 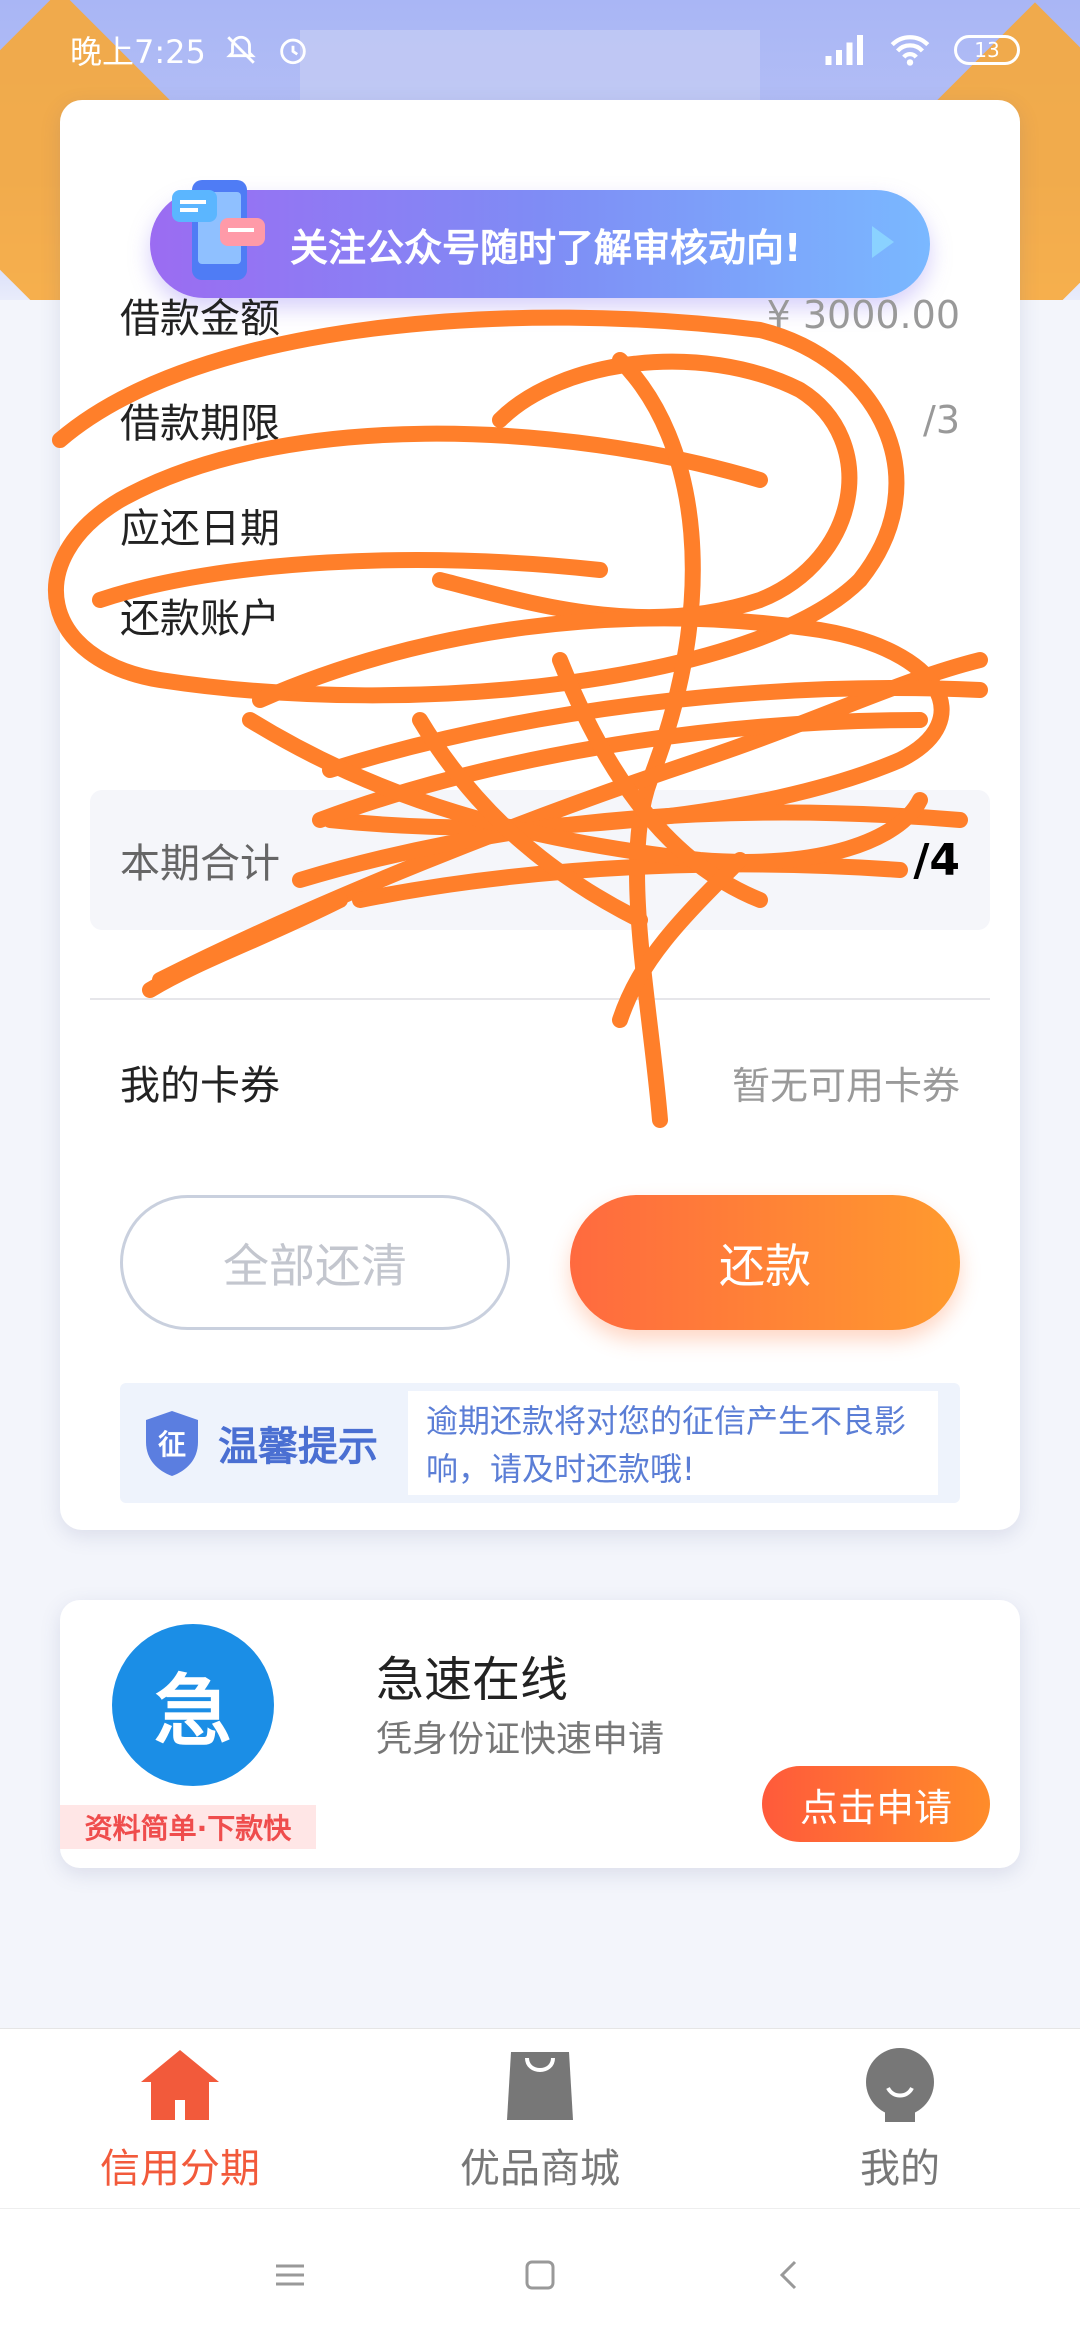 What do you see at coordinates (673, 1443) in the screenshot?
I see `tip-text: 逾期还款将对您的征信产生不良影响，请及时还款哦!` at bounding box center [673, 1443].